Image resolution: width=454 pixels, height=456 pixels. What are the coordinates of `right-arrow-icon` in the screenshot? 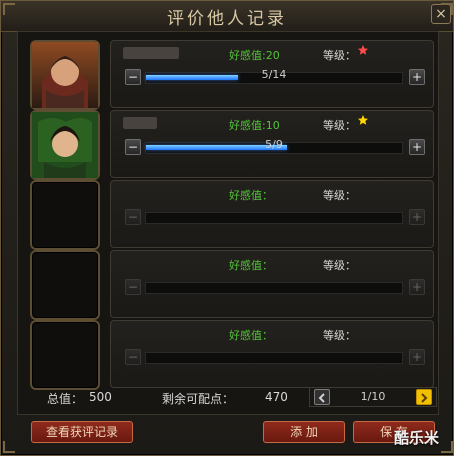 It's located at (424, 398).